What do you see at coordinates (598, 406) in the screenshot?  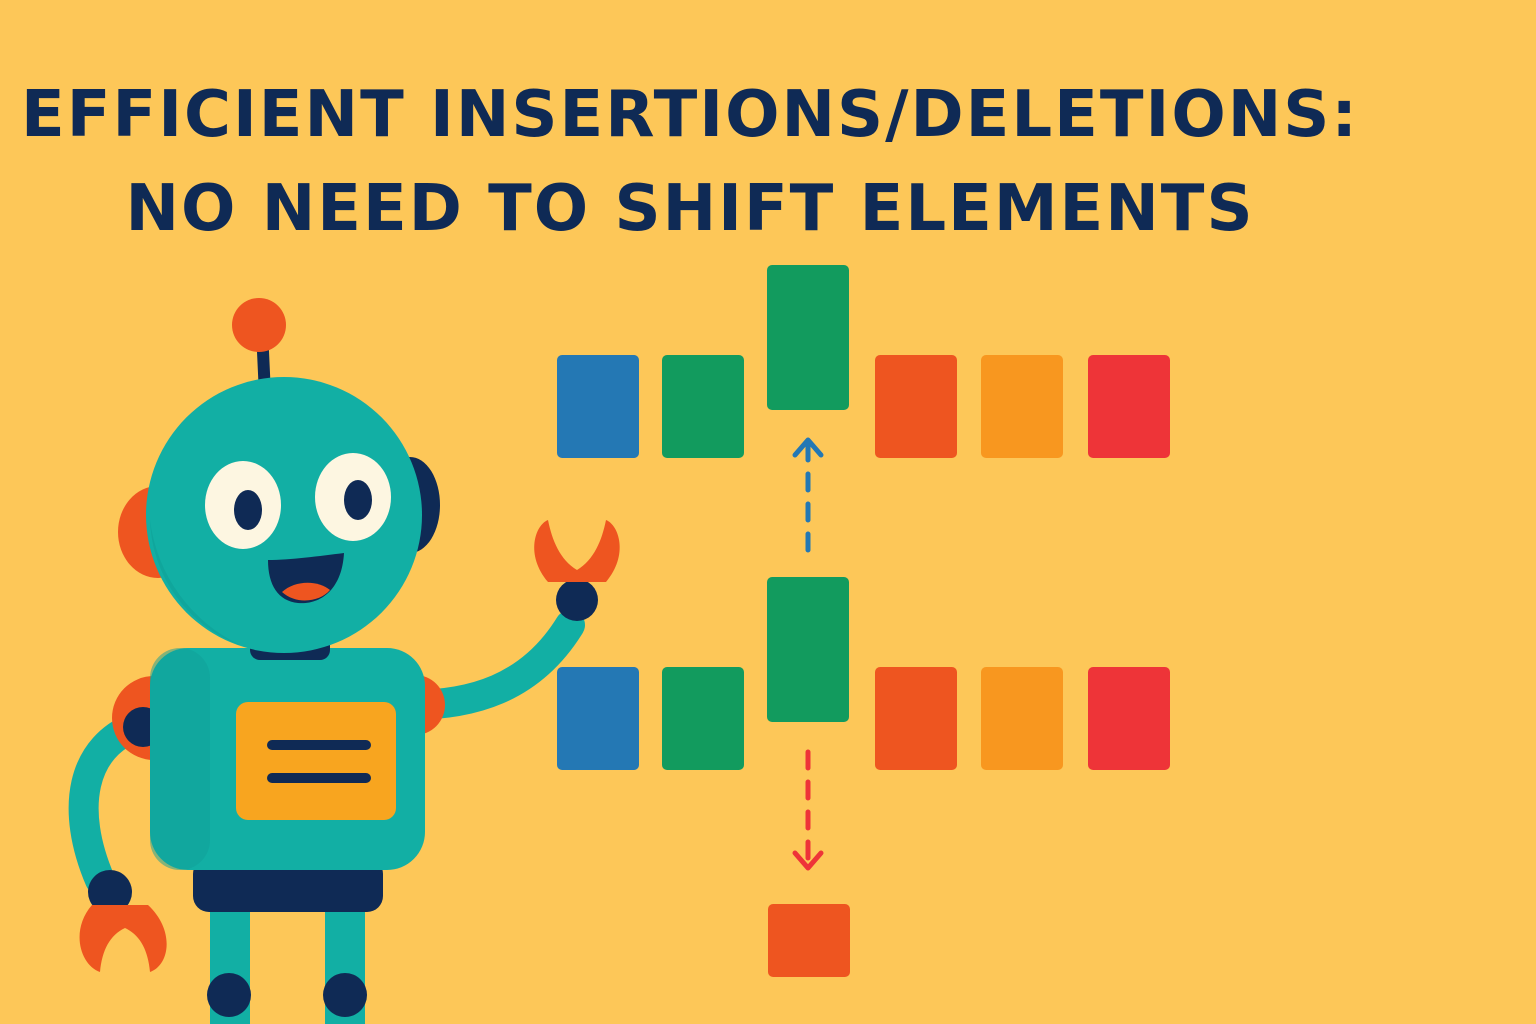 I see `insertion-block-blue` at bounding box center [598, 406].